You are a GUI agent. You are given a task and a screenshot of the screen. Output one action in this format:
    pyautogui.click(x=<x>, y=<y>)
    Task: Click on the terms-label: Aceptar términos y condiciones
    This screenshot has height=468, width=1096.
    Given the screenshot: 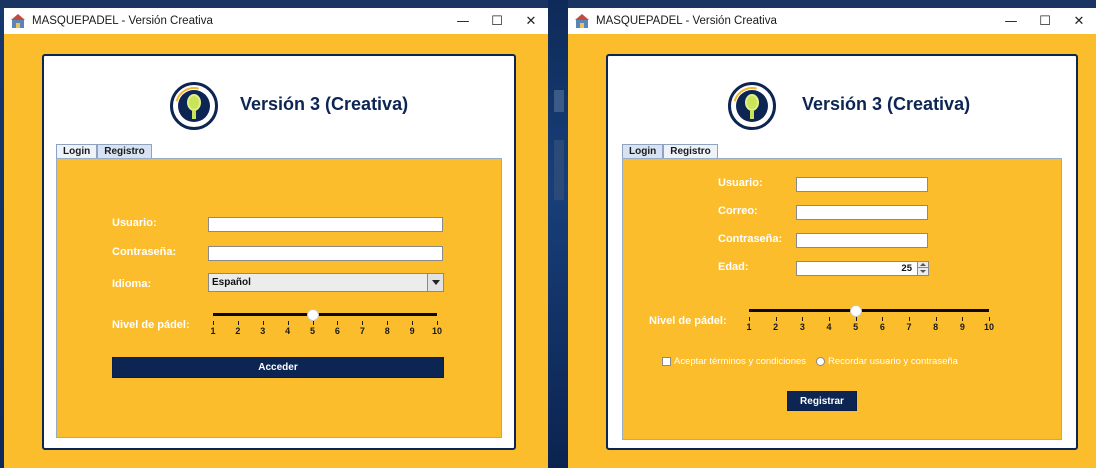 What is the action you would take?
    pyautogui.click(x=740, y=361)
    